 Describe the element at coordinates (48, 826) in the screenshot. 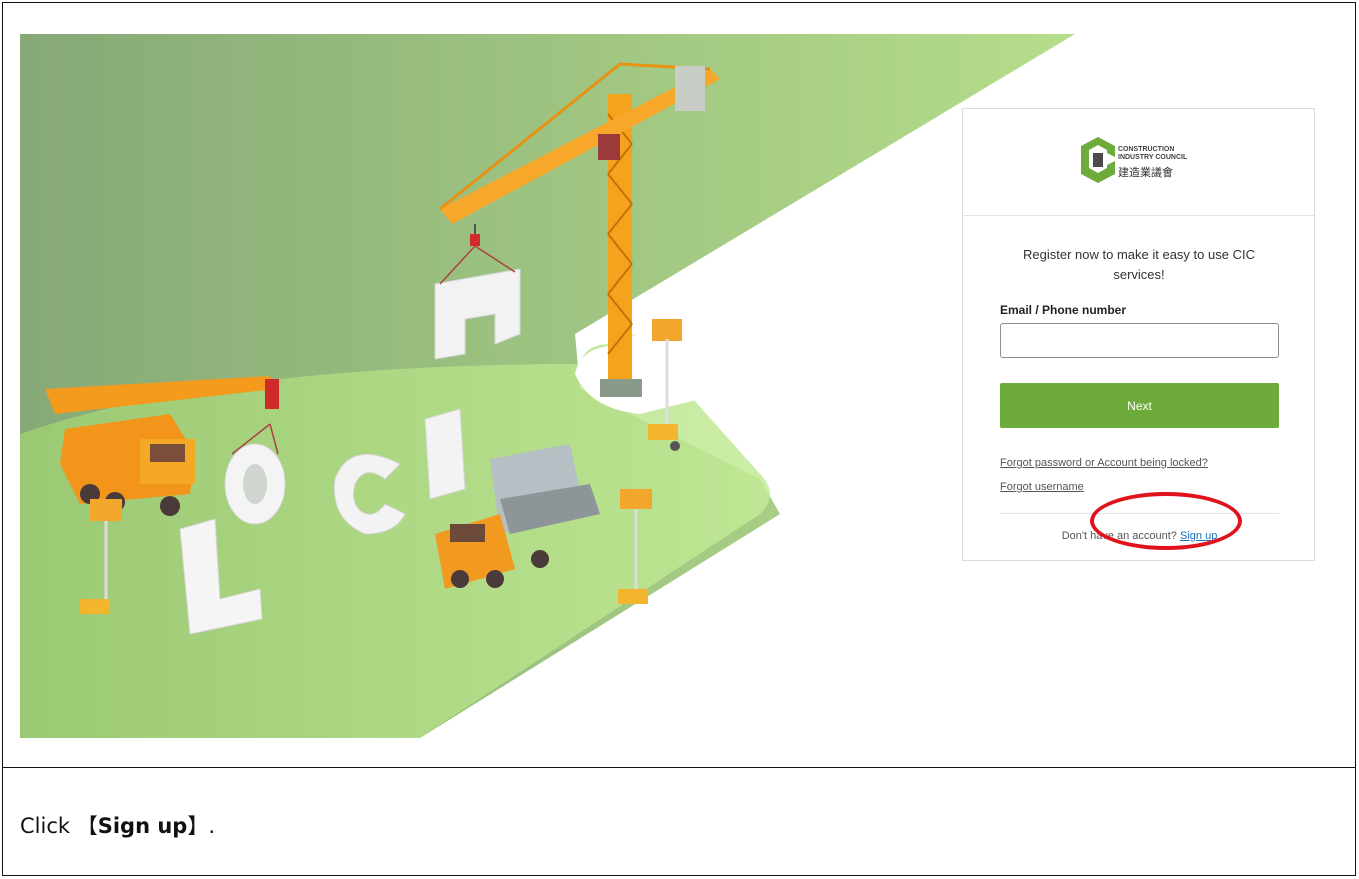

I see `instruction-prefix: Click` at that location.